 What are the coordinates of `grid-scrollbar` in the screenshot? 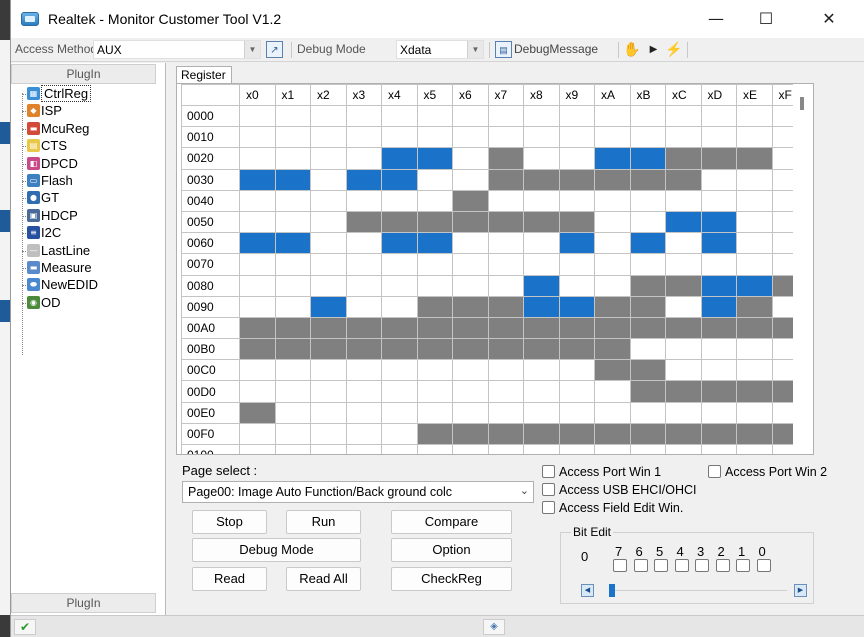 It's located at (803, 269).